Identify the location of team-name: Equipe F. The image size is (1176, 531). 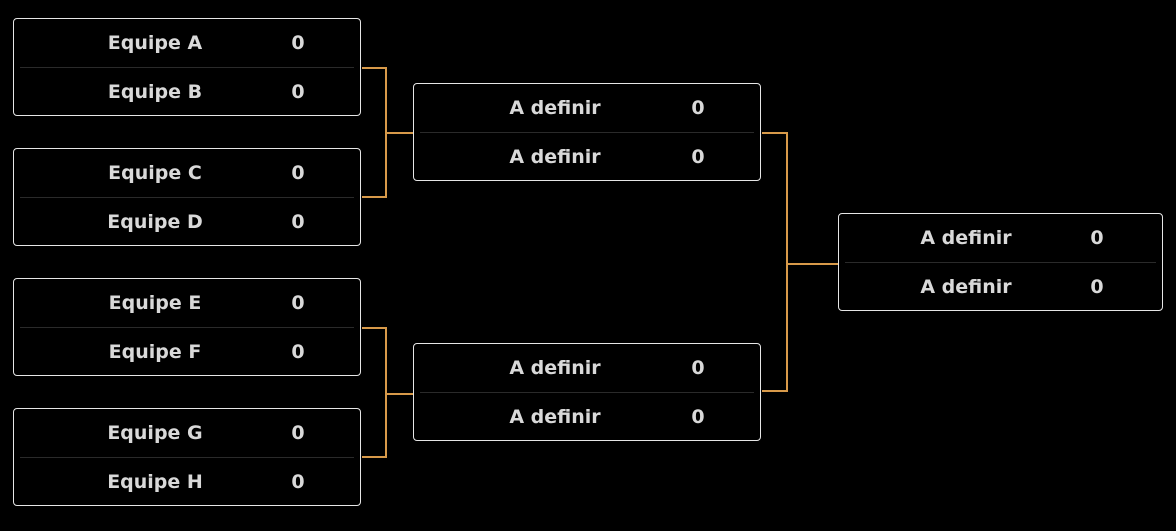
(155, 352).